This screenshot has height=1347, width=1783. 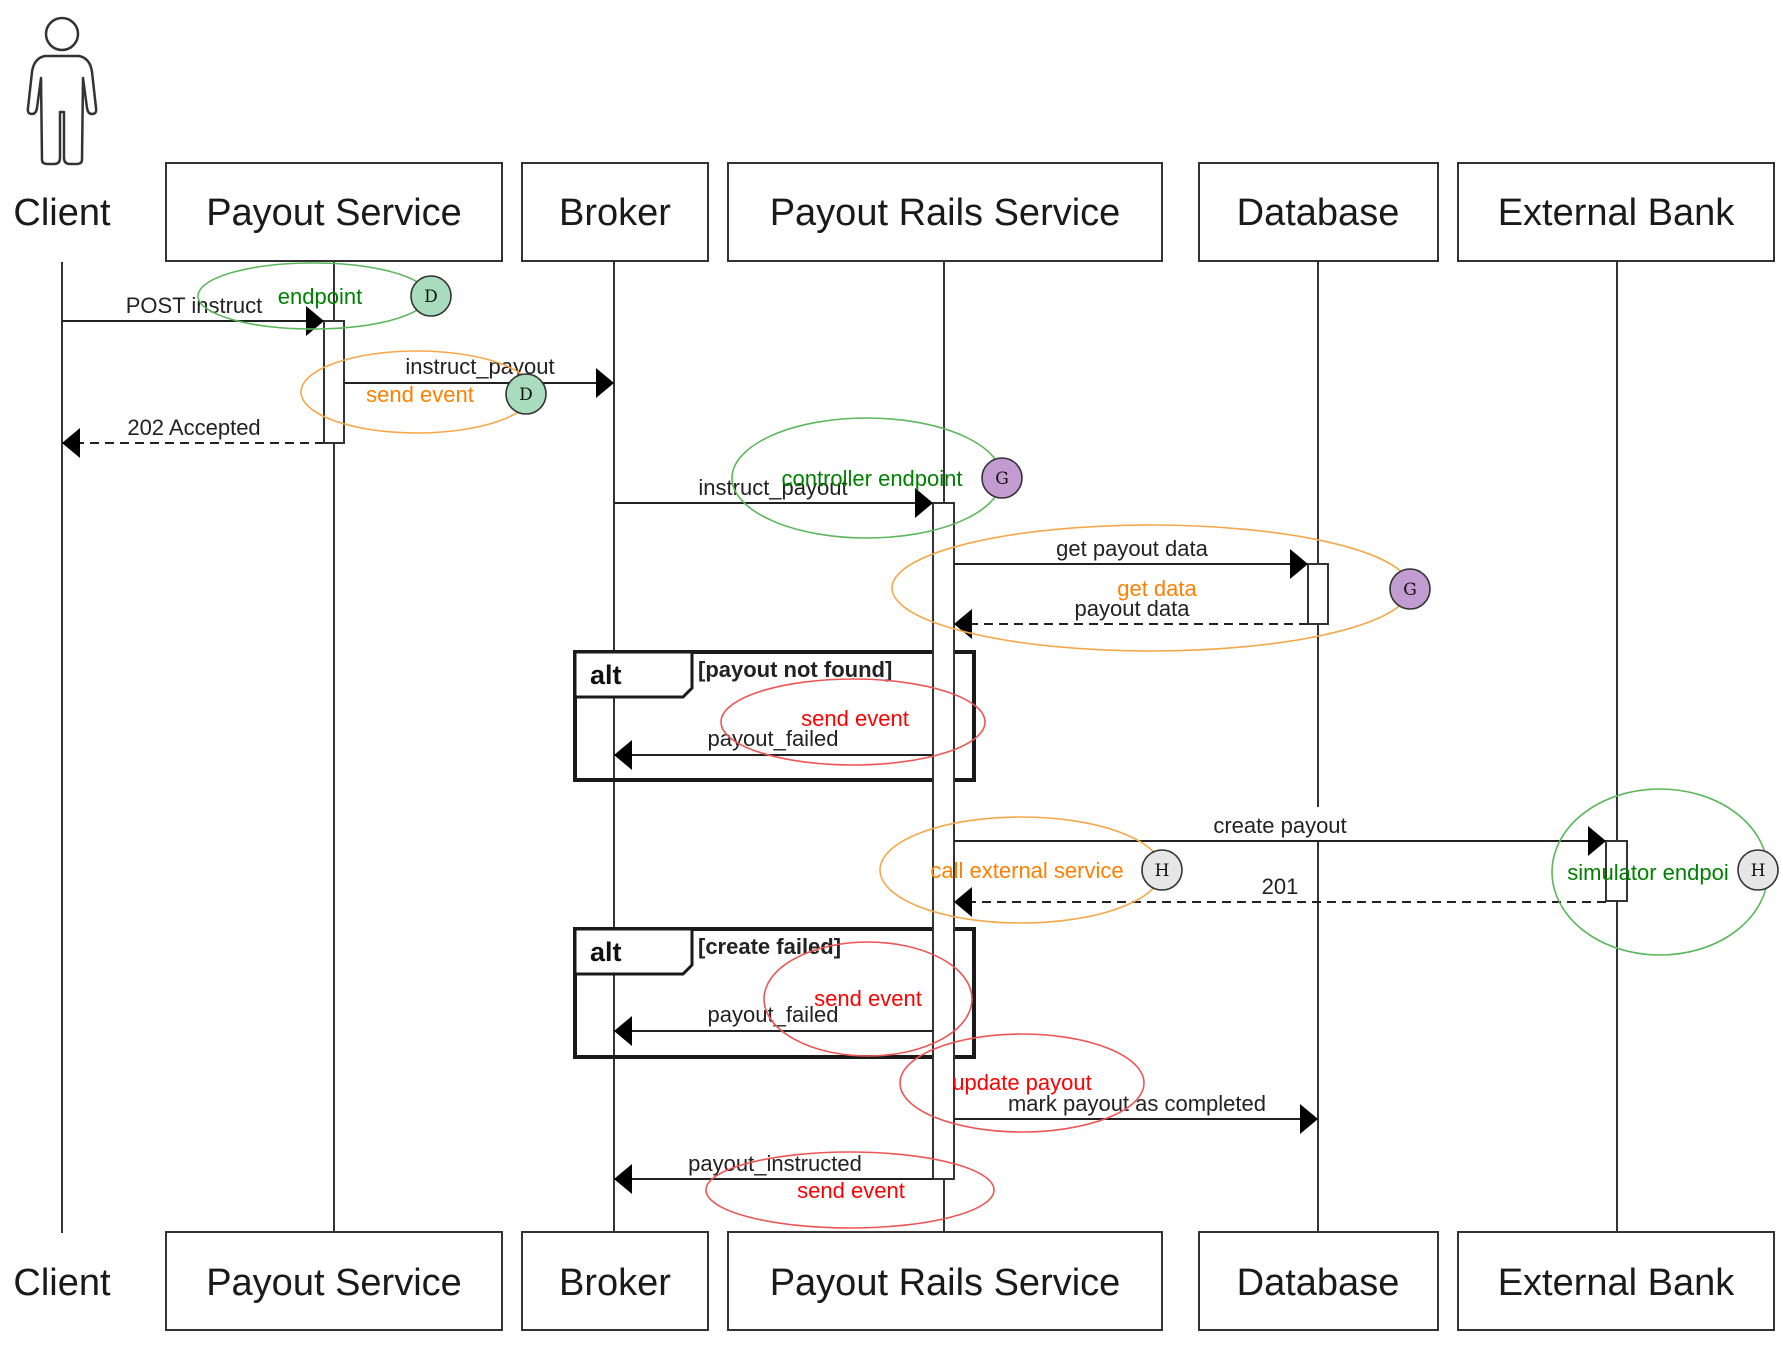 What do you see at coordinates (1131, 617) in the screenshot?
I see `message-payout-data: payout data` at bounding box center [1131, 617].